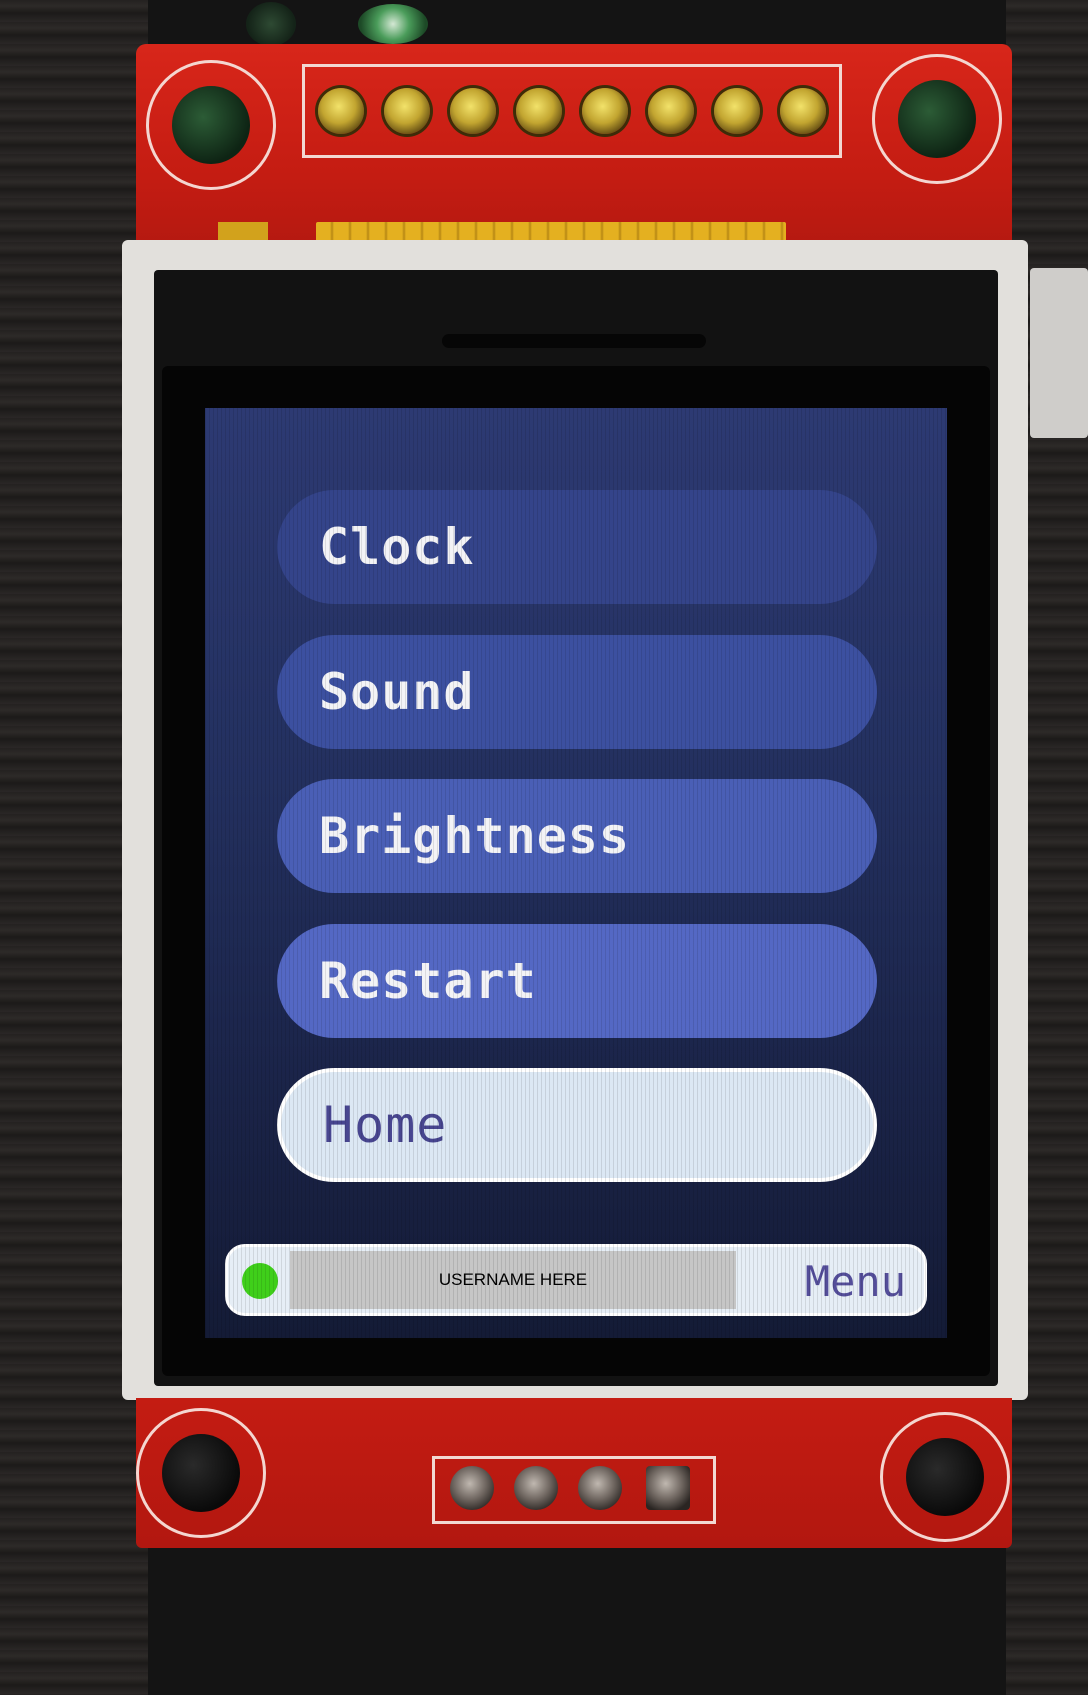 This screenshot has height=1695, width=1088. I want to click on menu-item-brightness: Brightness, so click(577, 836).